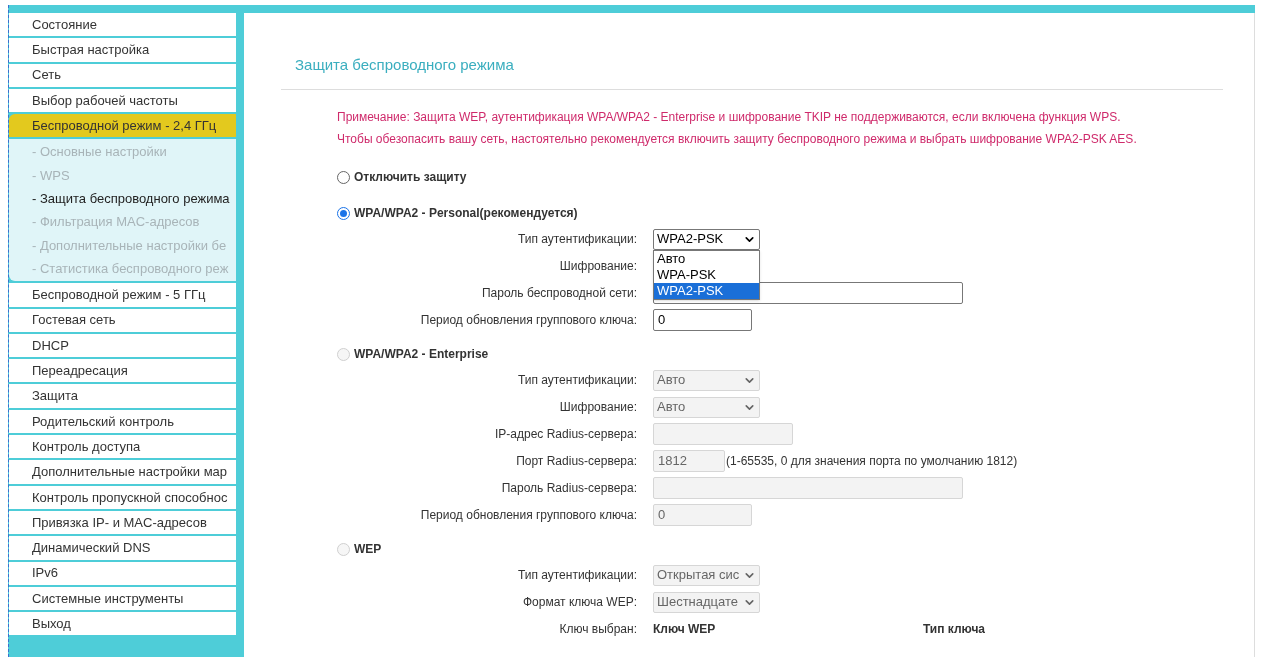 This screenshot has height=657, width=1261. What do you see at coordinates (737, 139) in the screenshot?
I see `note-text: Чтобы обезопасить вашу сеть, настоятельно рекомендуется включить защиту беспроводного режима и выбрать шифрование WPA2-PSK AES.` at bounding box center [737, 139].